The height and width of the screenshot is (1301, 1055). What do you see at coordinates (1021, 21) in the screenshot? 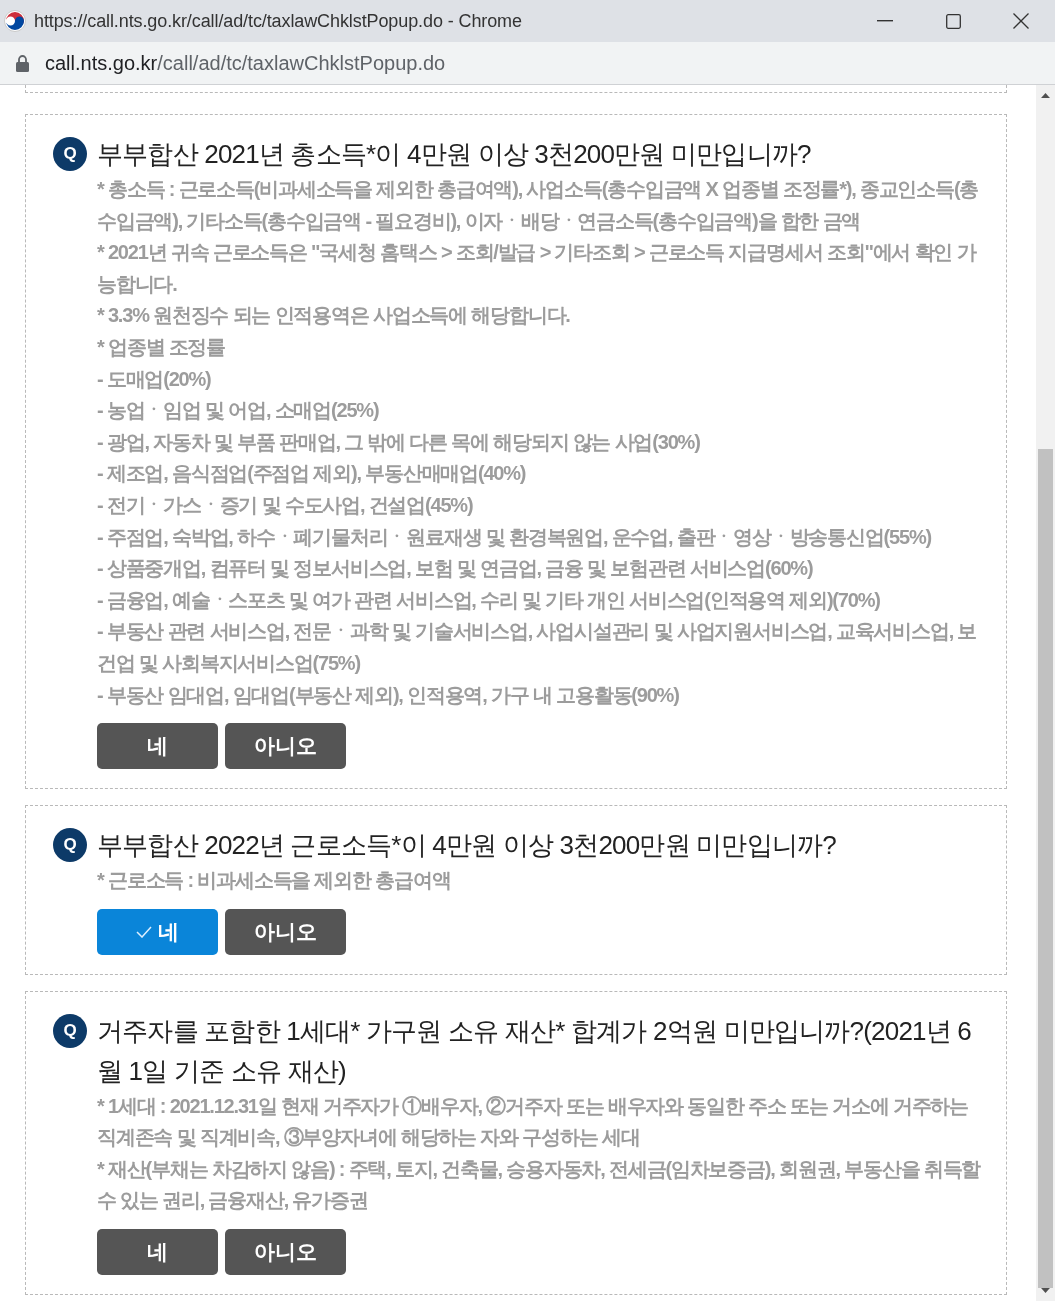
I see `close-icon` at bounding box center [1021, 21].